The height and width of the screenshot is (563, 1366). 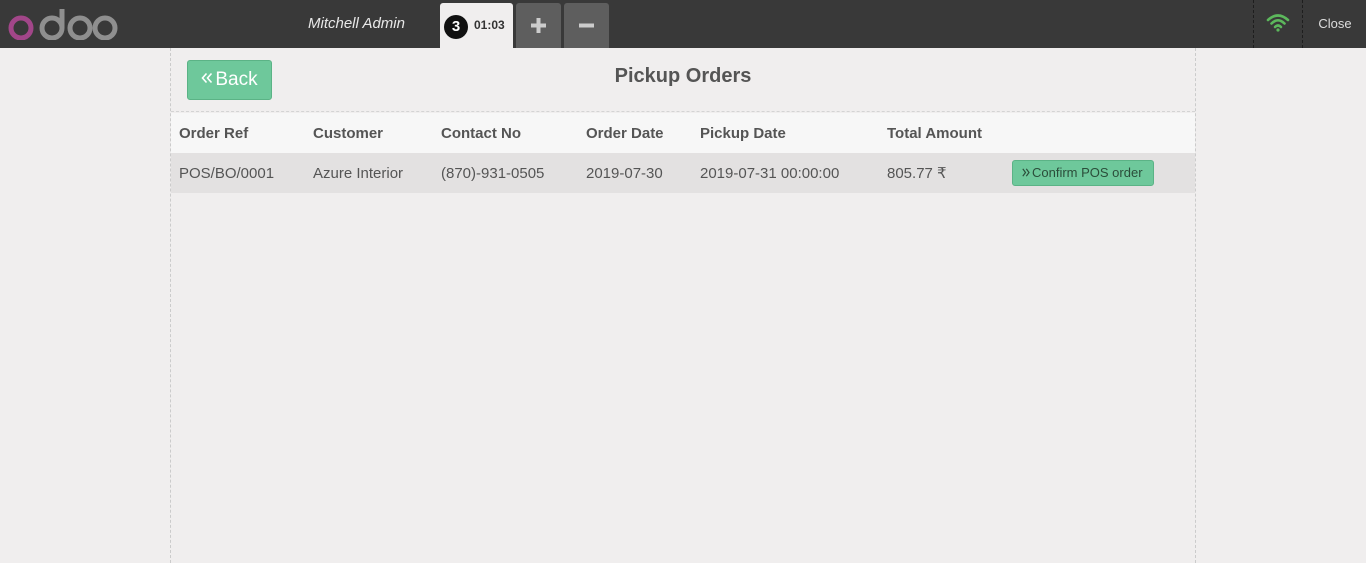 What do you see at coordinates (63, 24) in the screenshot?
I see `odoo-logo` at bounding box center [63, 24].